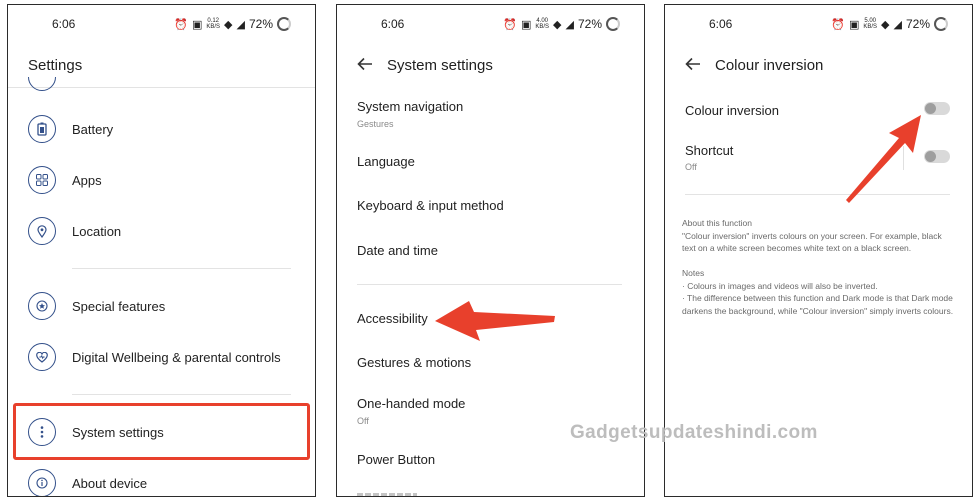 The image size is (980, 499). What do you see at coordinates (55, 65) in the screenshot?
I see `page-title: Settings` at bounding box center [55, 65].